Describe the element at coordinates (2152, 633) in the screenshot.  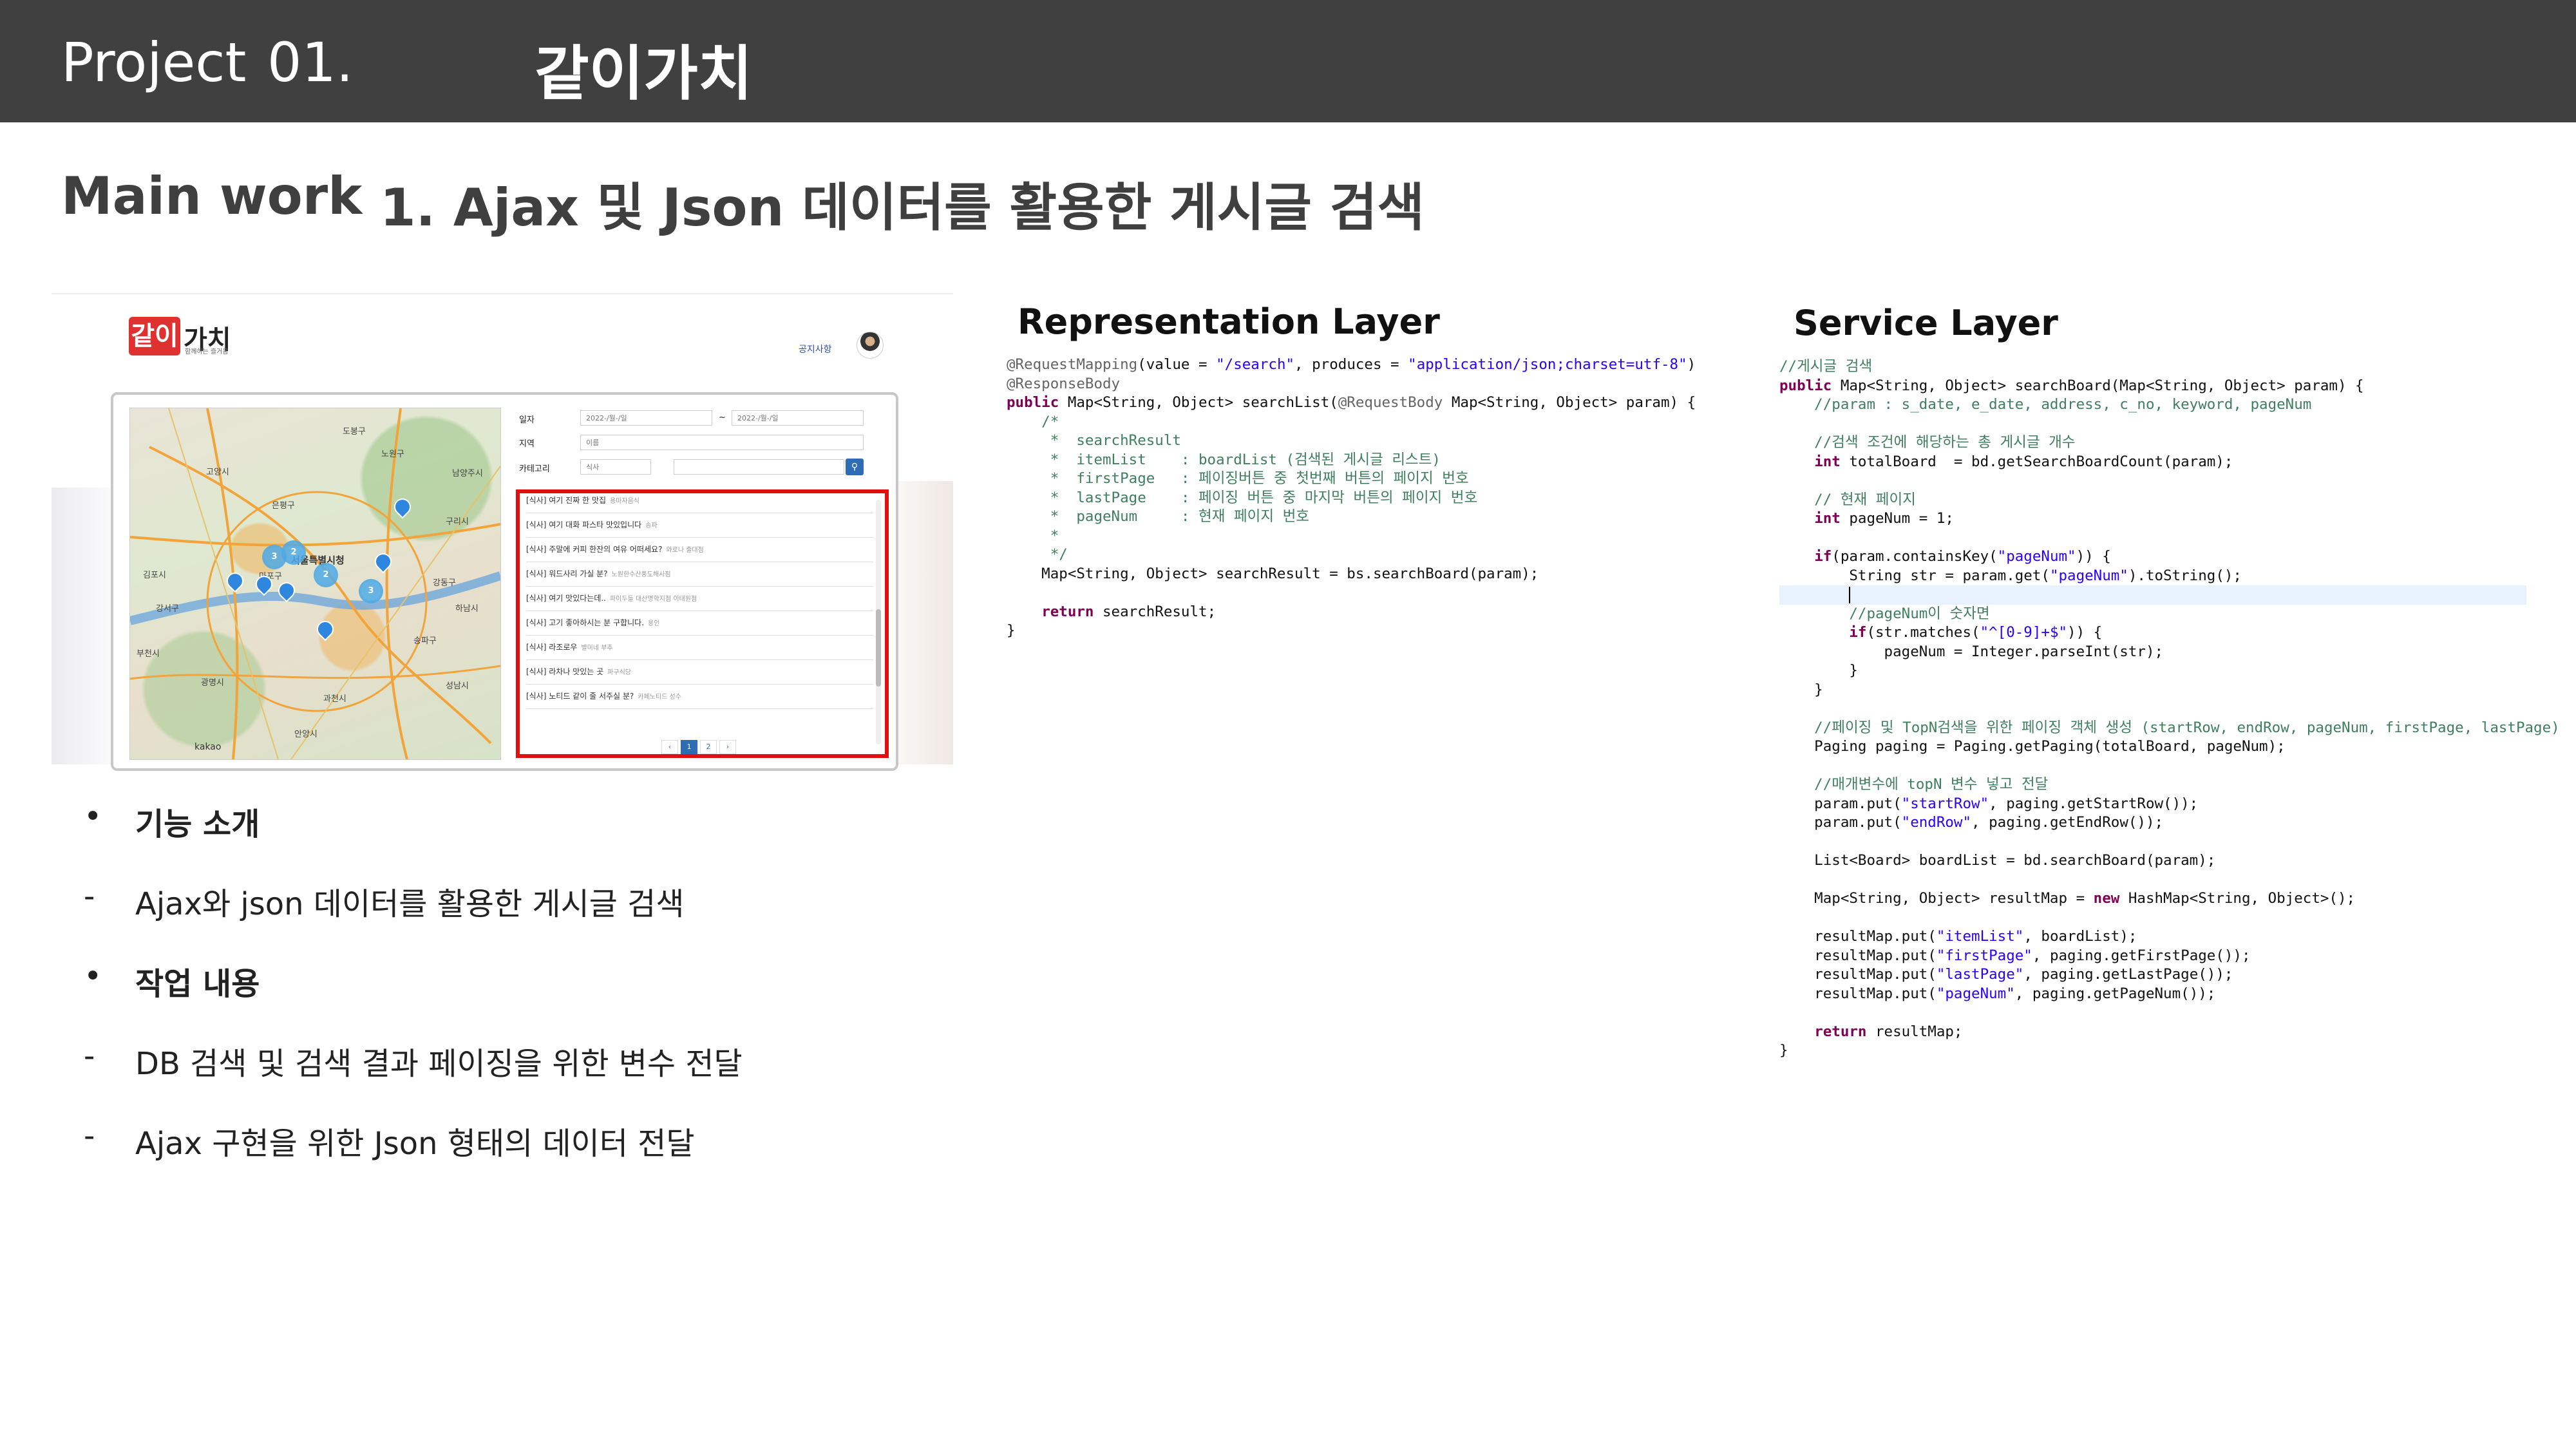
I see `code-line: if(str.matches("^[0-9]+$")) {` at that location.